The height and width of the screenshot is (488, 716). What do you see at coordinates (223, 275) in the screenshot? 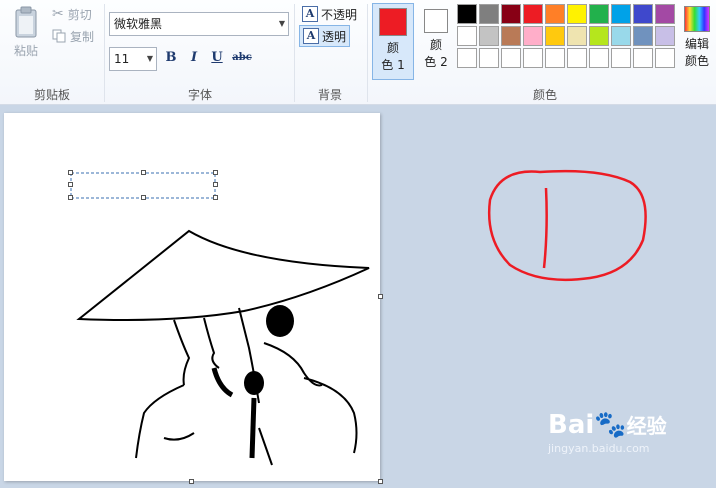
I see `hat-outline` at bounding box center [223, 275].